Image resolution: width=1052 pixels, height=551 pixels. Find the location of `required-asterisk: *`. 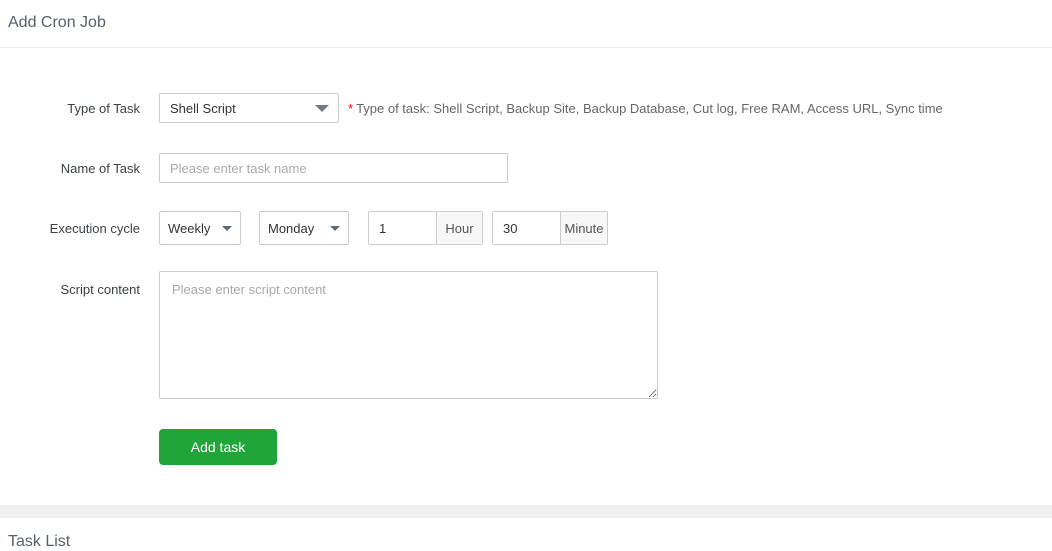

required-asterisk: * is located at coordinates (351, 108).